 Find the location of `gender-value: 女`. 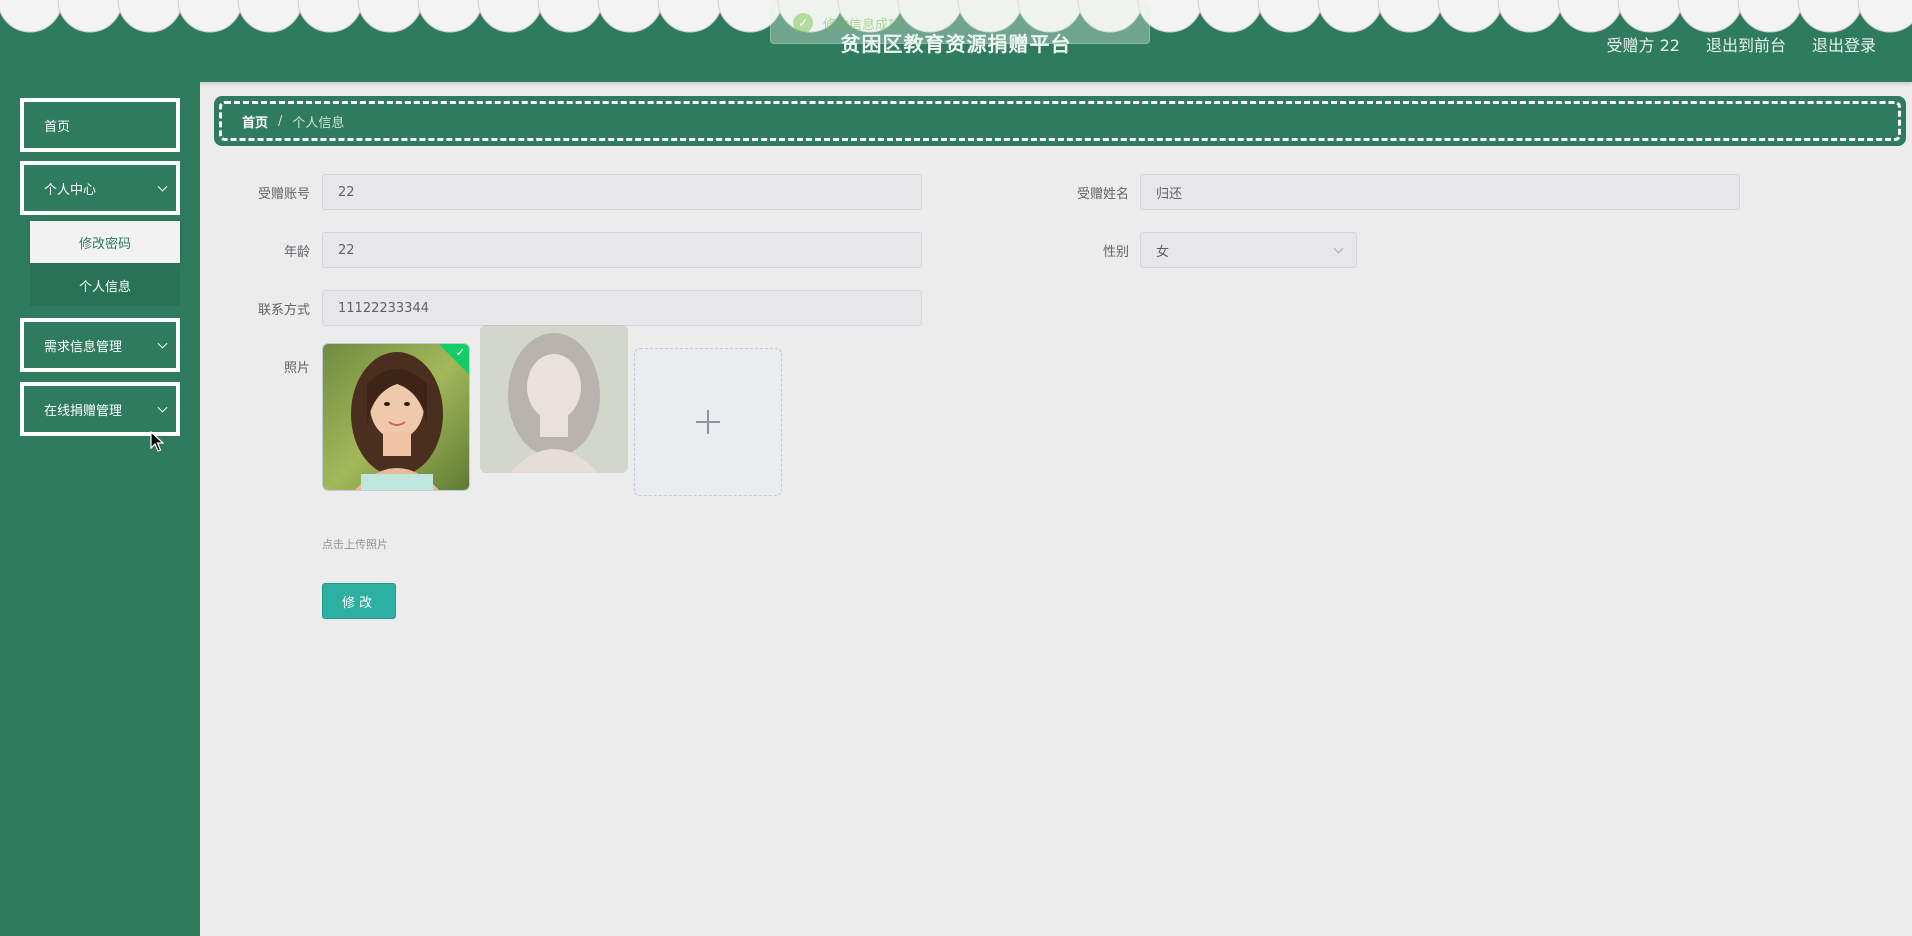

gender-value: 女 is located at coordinates (1163, 252).